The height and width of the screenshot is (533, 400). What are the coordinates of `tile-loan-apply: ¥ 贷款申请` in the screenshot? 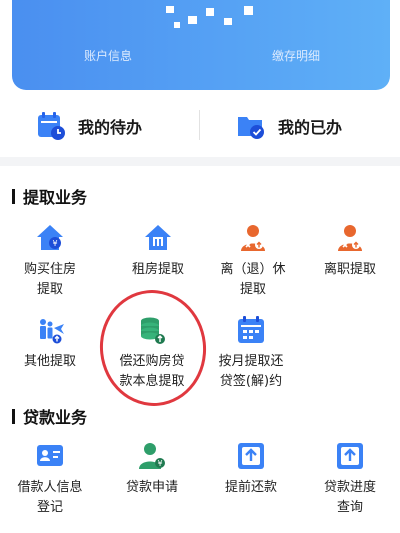 It's located at (152, 469).